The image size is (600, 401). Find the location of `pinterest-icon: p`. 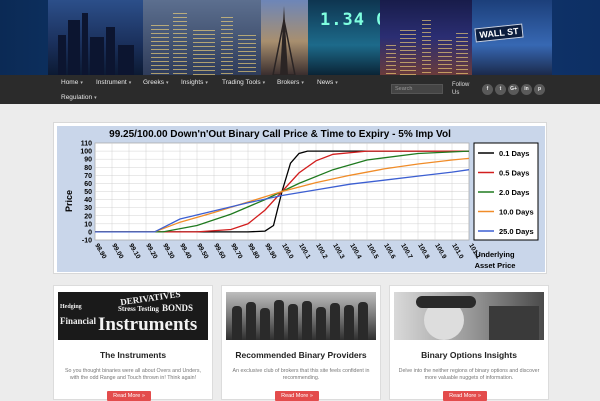

pinterest-icon: p is located at coordinates (539, 89).